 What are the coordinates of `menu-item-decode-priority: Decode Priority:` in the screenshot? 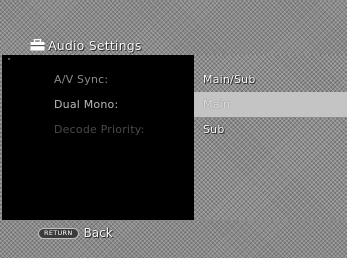 It's located at (99, 129).